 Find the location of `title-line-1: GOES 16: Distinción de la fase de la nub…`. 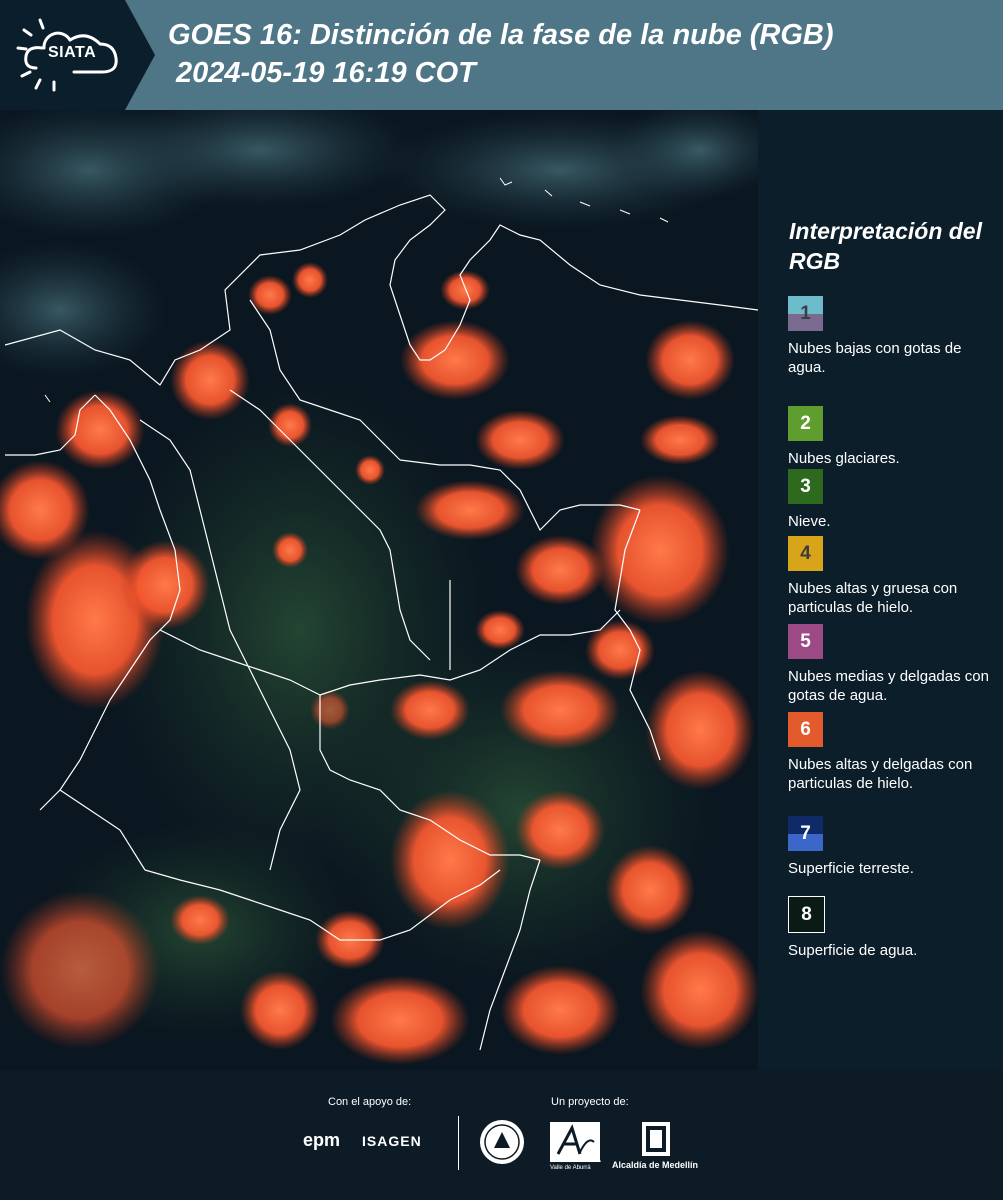

title-line-1: GOES 16: Distinción de la fase de la nub… is located at coordinates (501, 35).